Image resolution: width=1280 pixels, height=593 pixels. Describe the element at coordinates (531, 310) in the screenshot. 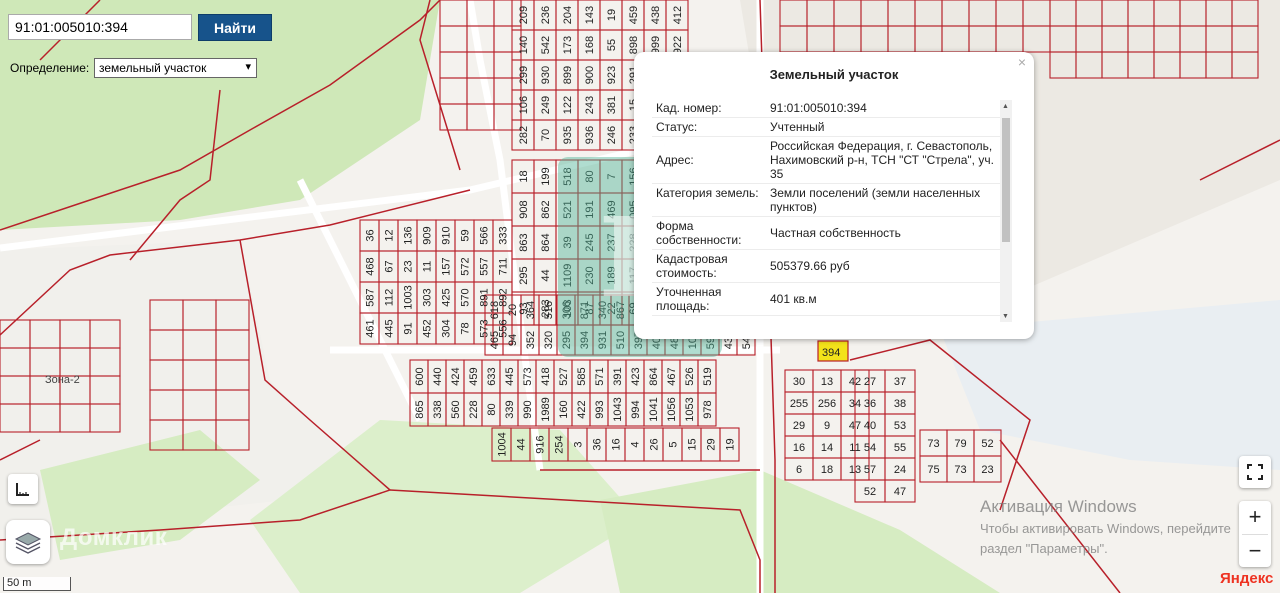

I see `plot-number: 364` at that location.